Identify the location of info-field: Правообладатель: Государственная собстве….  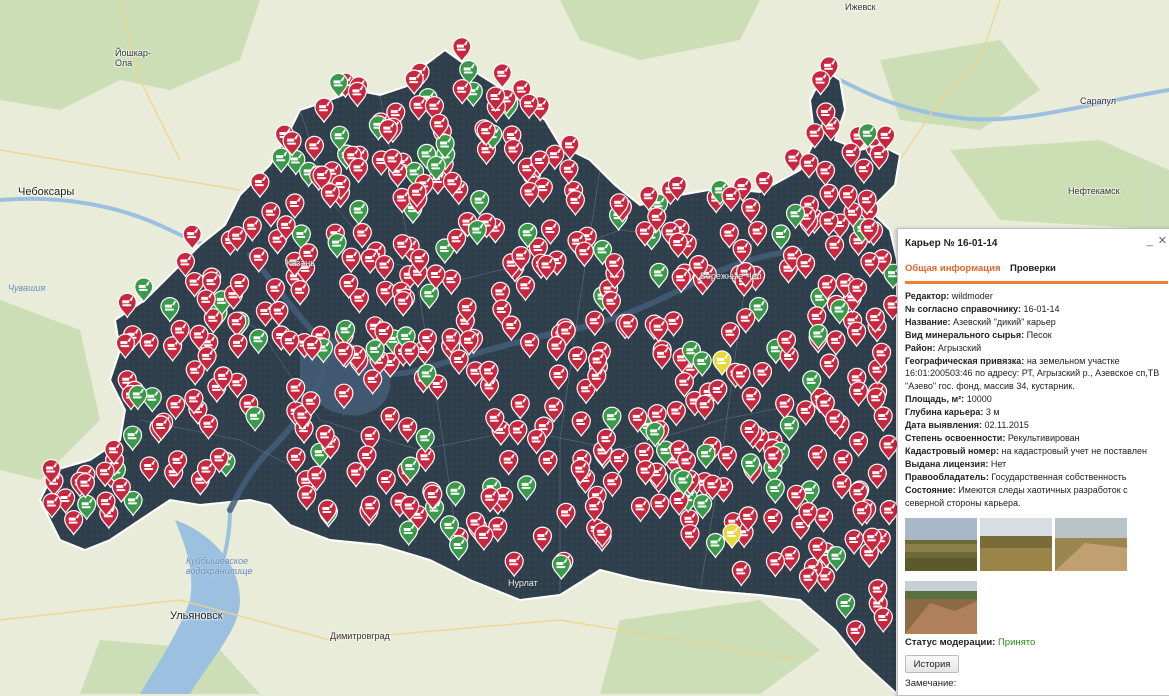
(1036, 477).